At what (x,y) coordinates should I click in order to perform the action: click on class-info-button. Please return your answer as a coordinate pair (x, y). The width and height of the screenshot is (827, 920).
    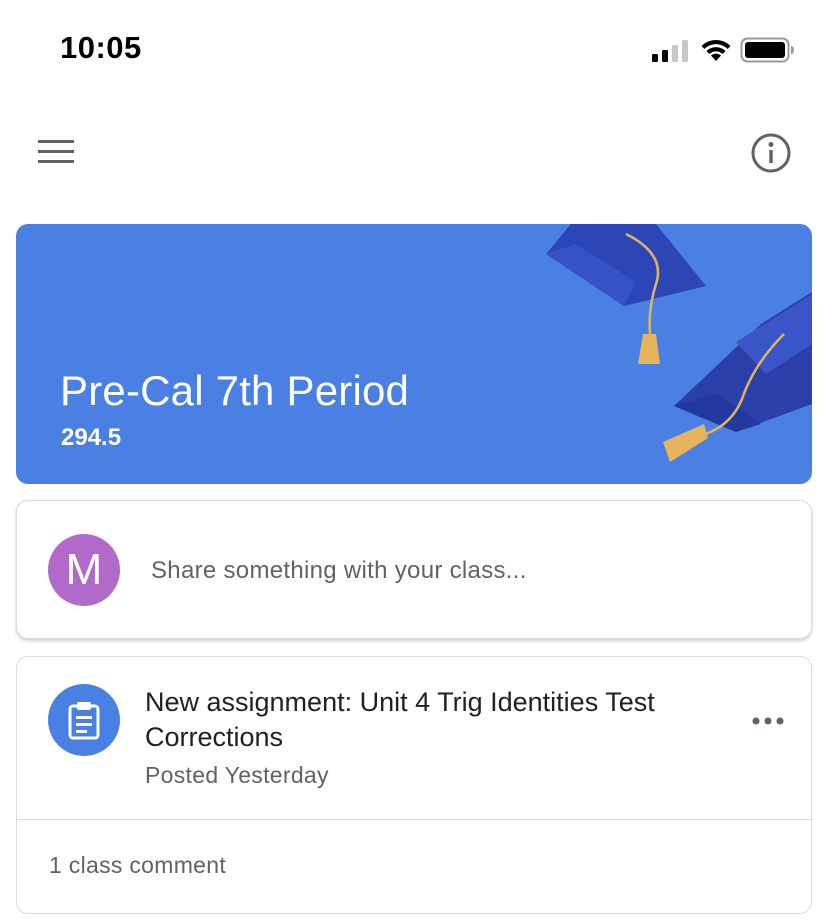
    Looking at the image, I should click on (771, 153).